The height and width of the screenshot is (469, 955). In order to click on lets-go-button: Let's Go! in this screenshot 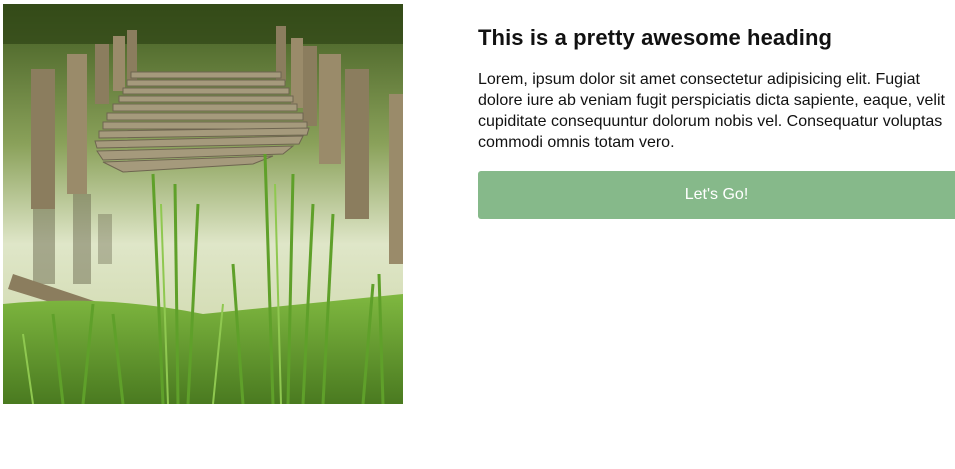, I will do `click(716, 195)`.